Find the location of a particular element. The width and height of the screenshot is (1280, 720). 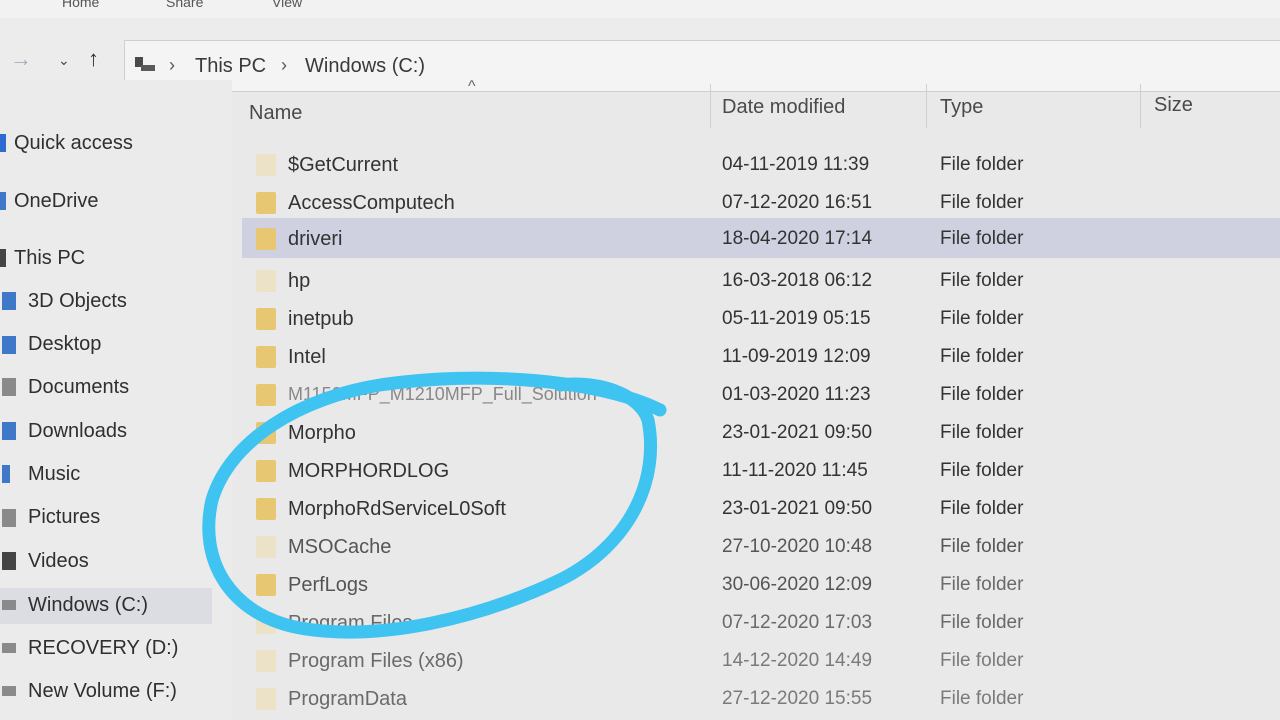

table-row: MSOCache 27-10-2020 10:48 File folder is located at coordinates (756, 545).